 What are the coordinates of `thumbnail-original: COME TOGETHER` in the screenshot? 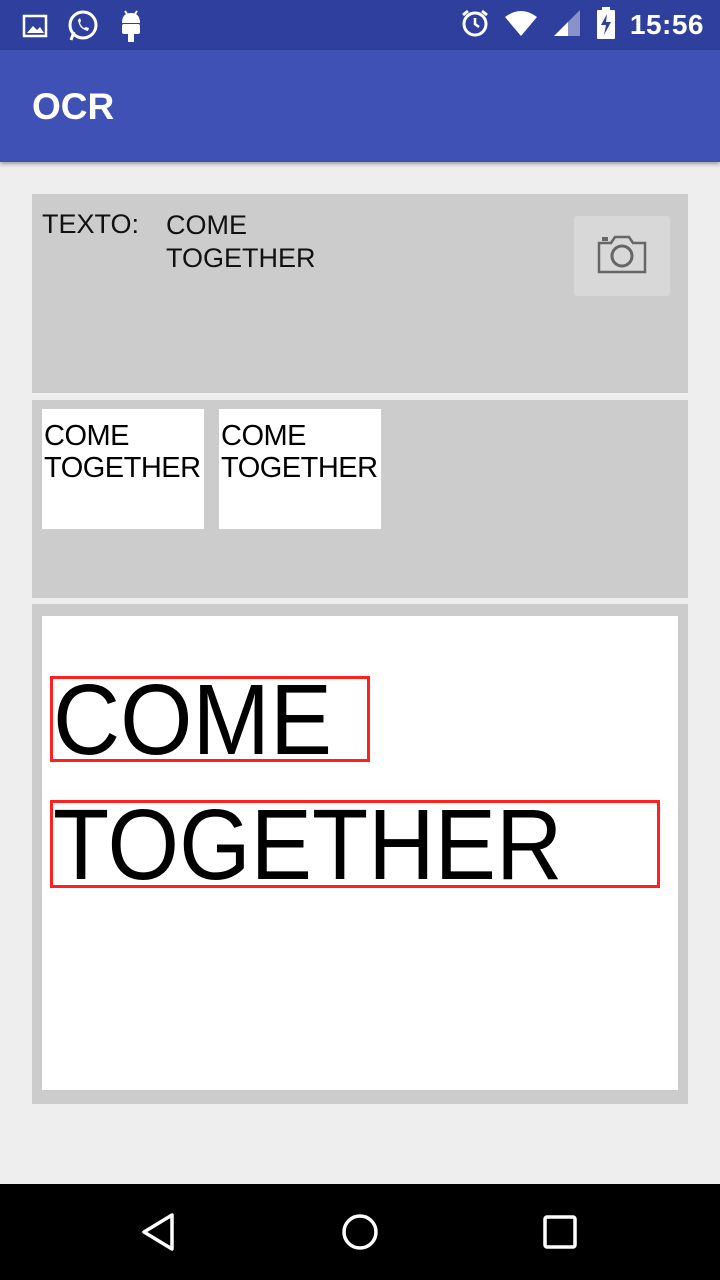 It's located at (123, 469).